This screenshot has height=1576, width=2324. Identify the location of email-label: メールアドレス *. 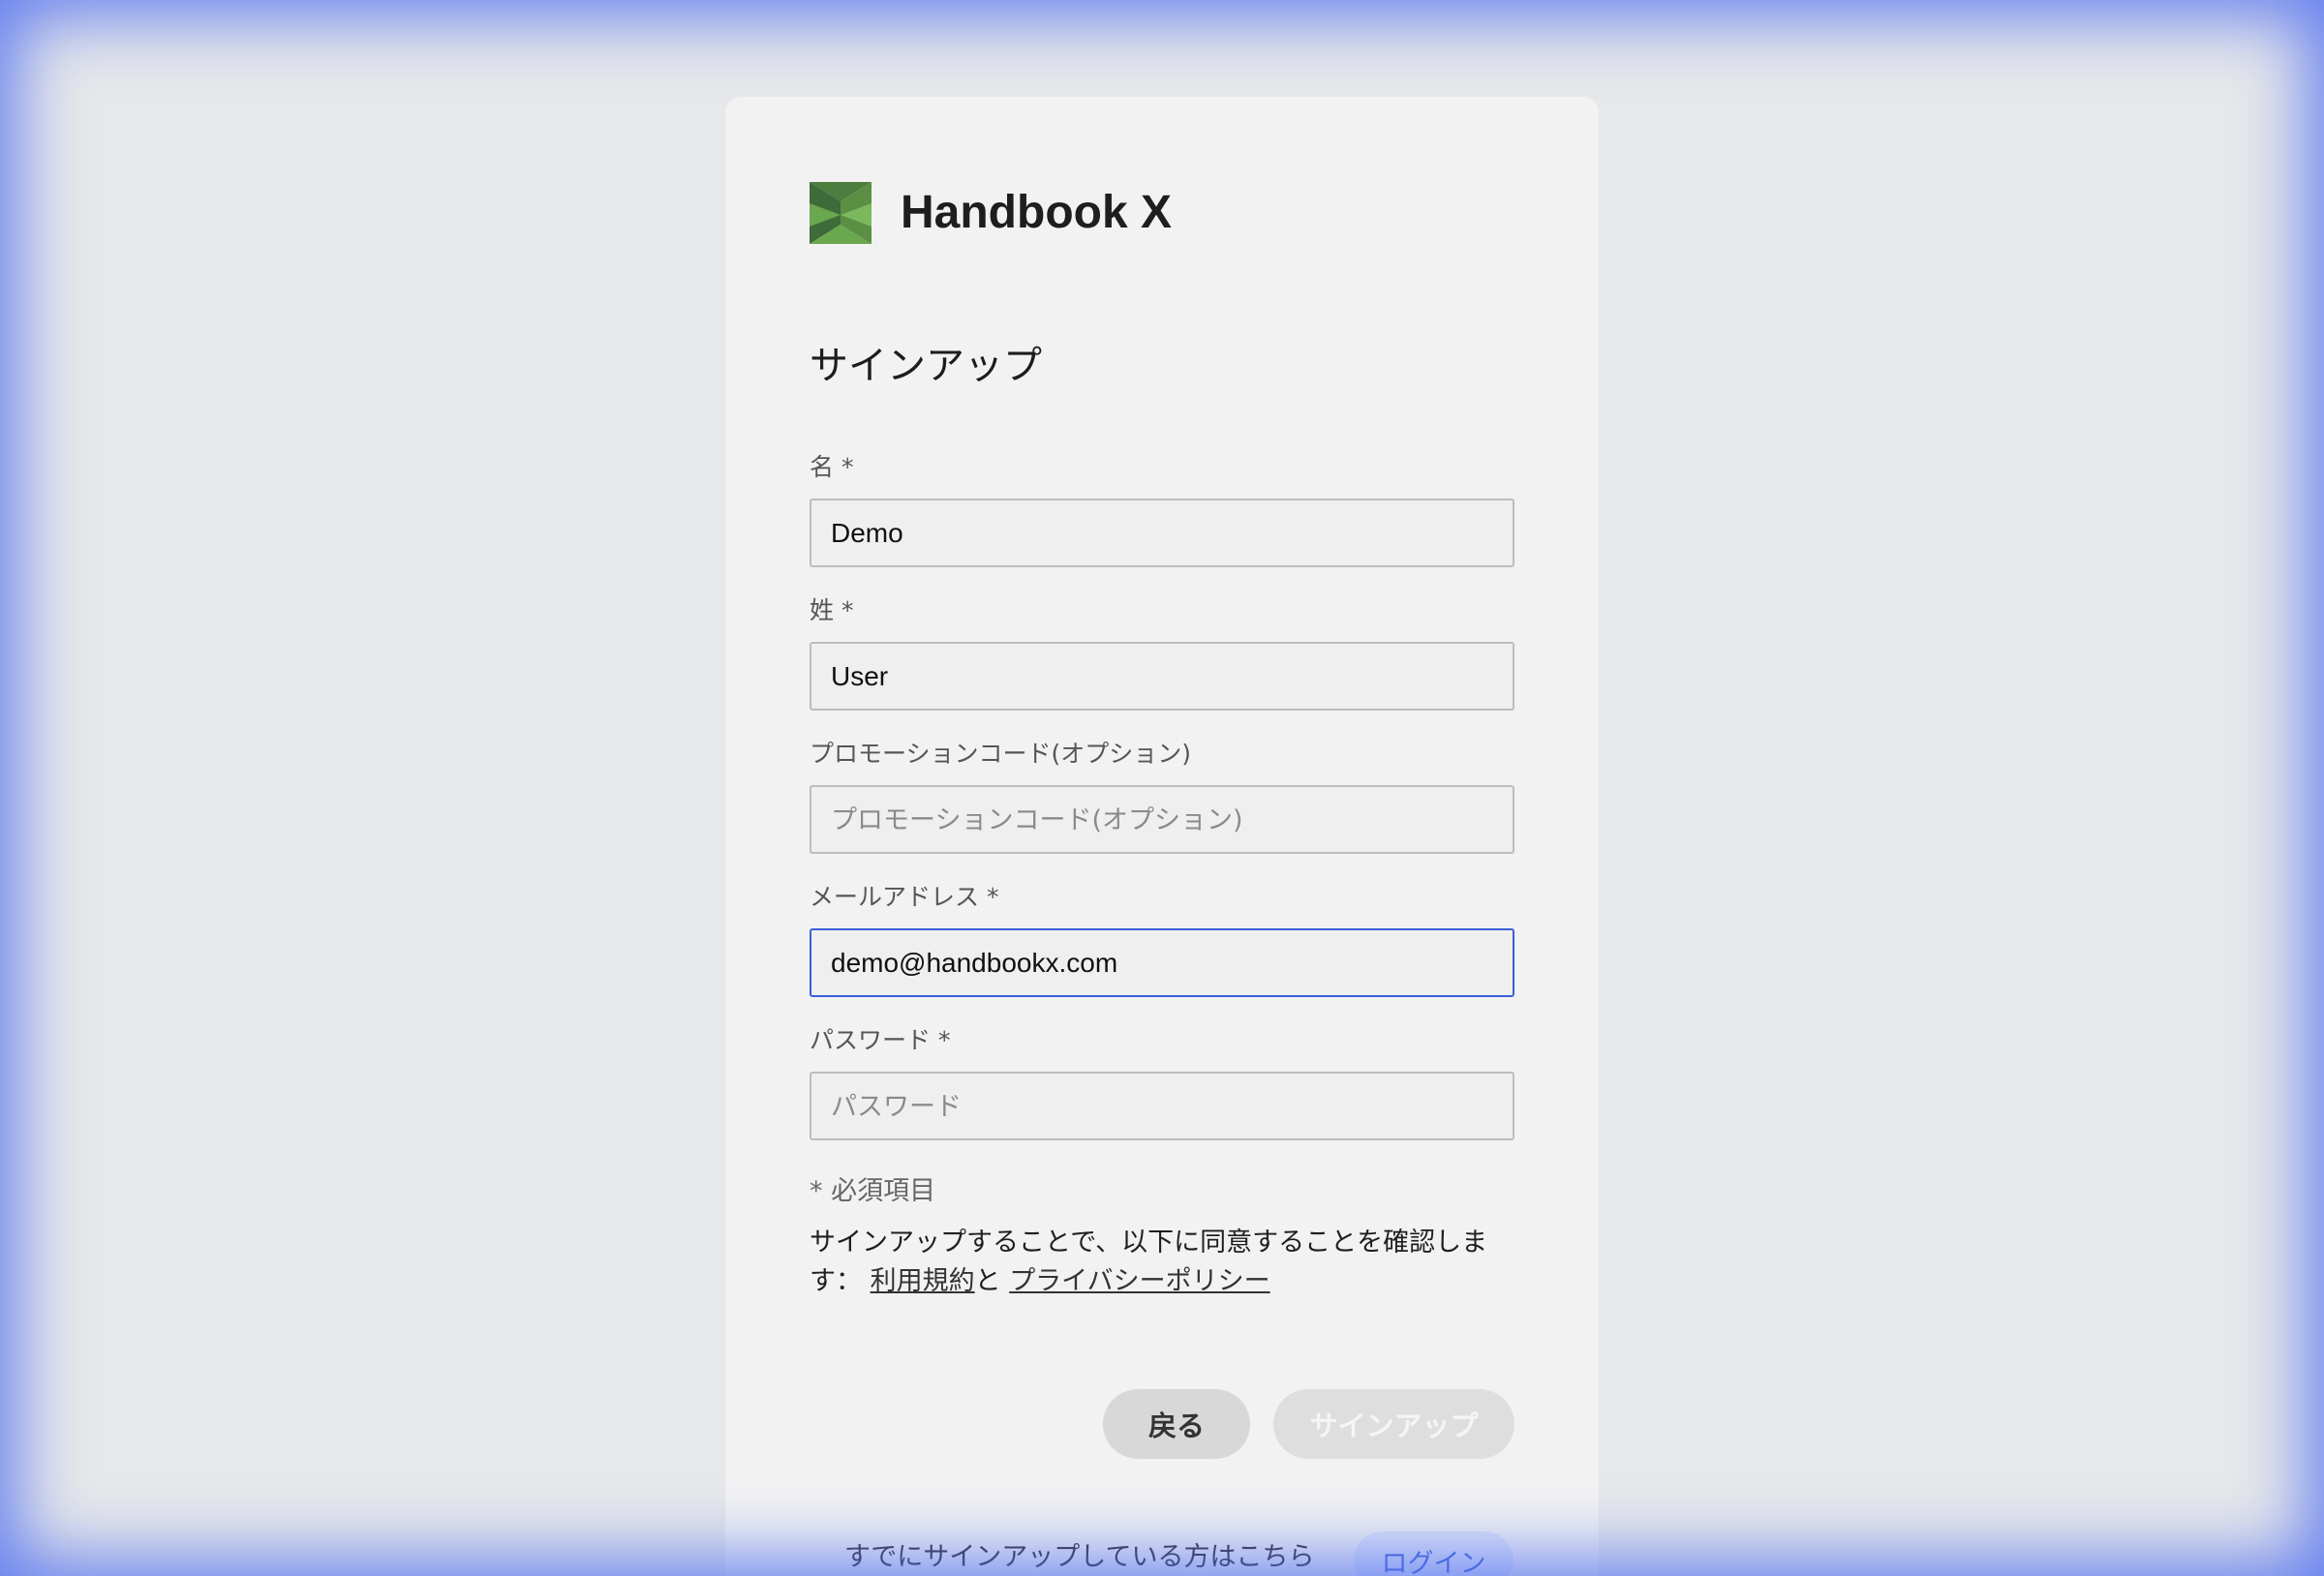
(905, 897).